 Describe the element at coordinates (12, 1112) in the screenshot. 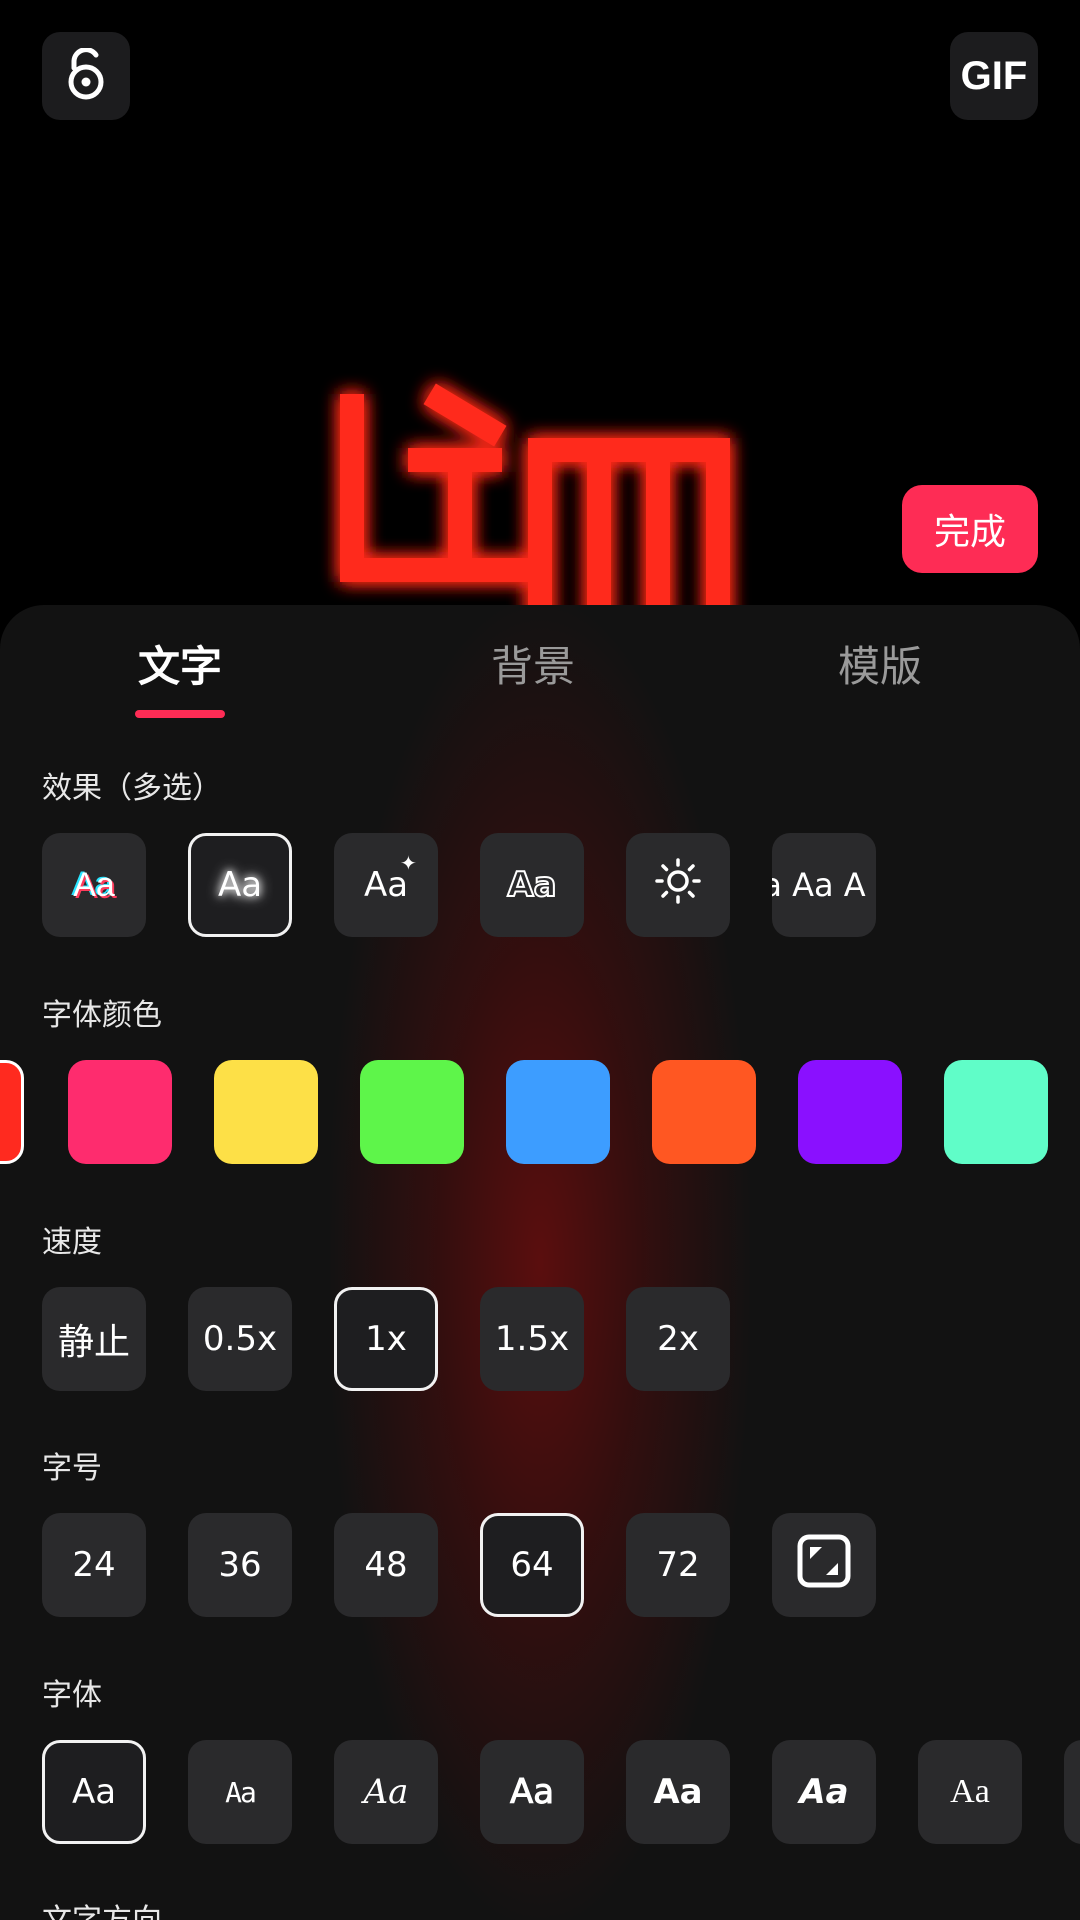

I see `color-swatch-red` at that location.